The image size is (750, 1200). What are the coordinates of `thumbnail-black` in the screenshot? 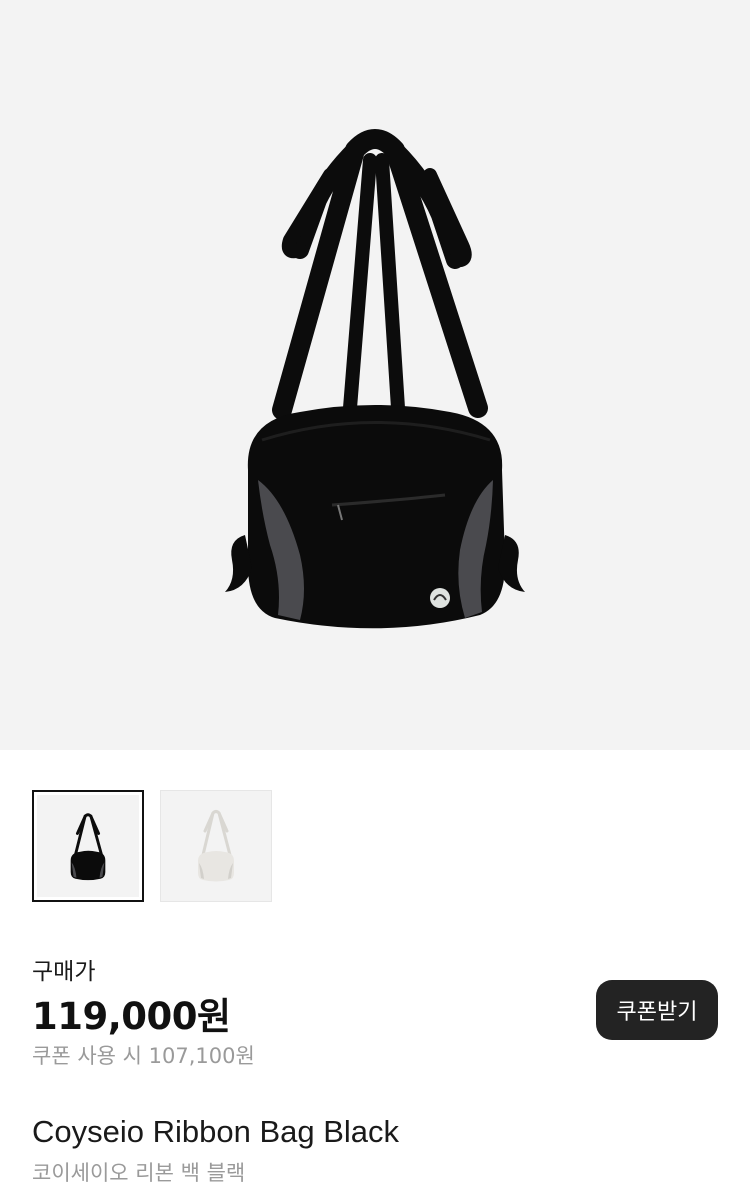 It's located at (88, 846).